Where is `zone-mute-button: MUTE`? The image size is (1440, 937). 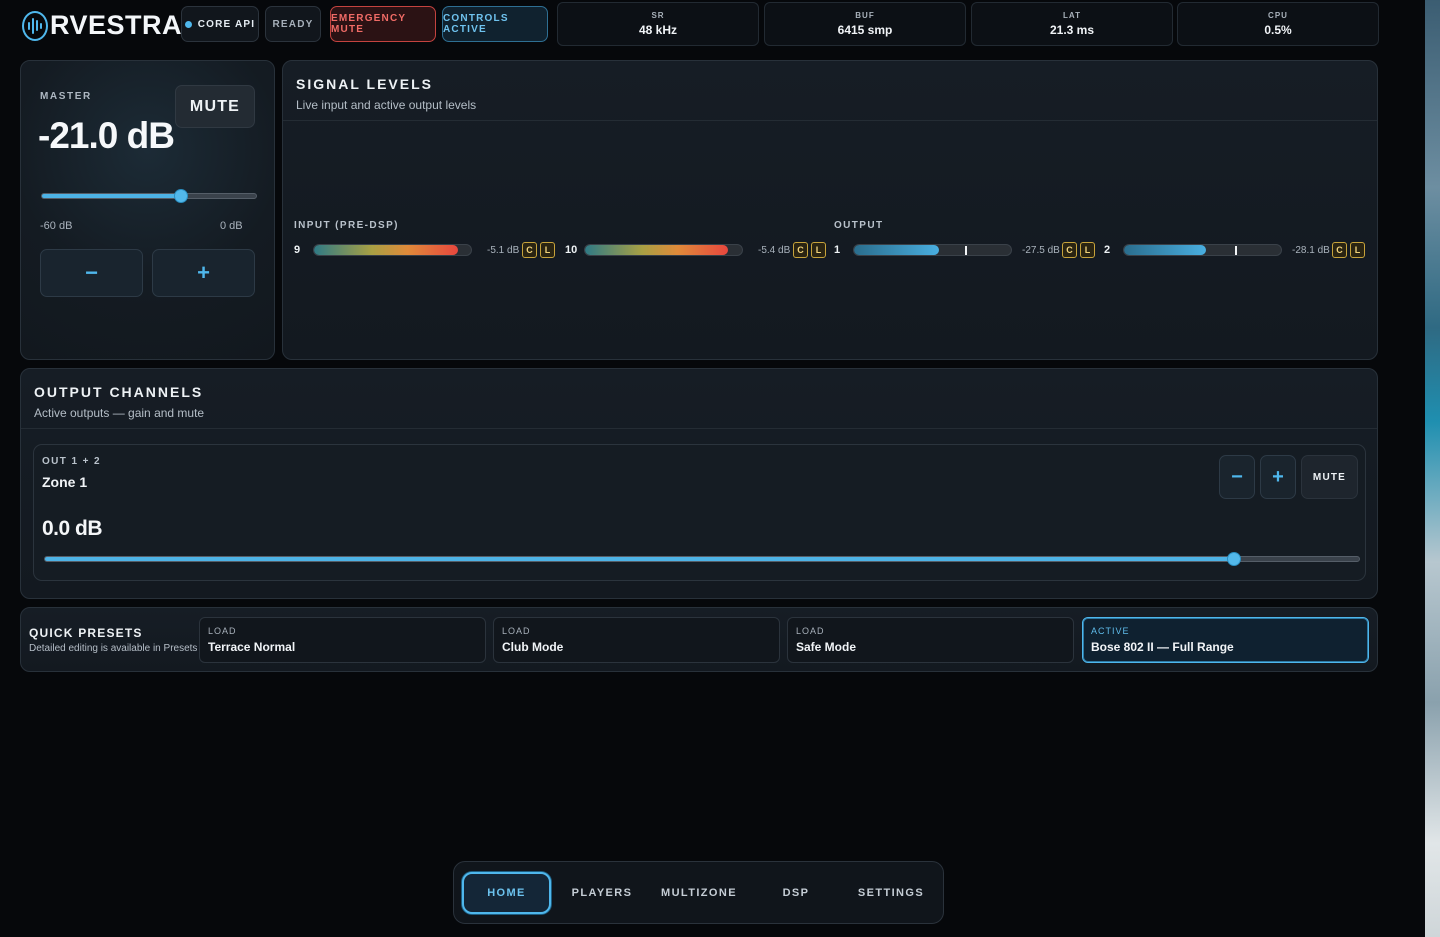 zone-mute-button: MUTE is located at coordinates (1329, 477).